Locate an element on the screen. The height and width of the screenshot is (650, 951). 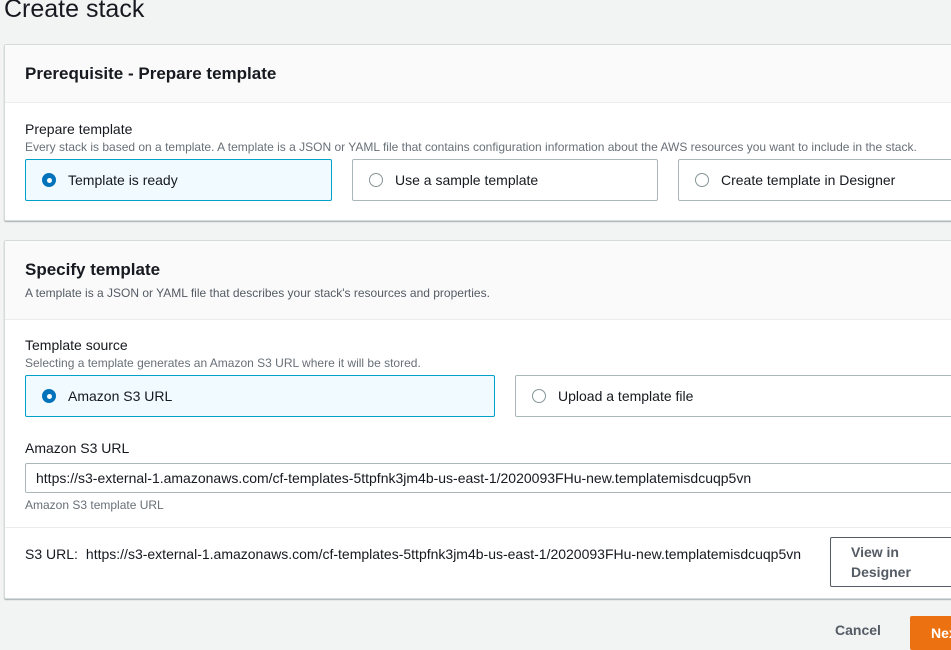
option-sample-template: Use a sample template is located at coordinates (505, 180).